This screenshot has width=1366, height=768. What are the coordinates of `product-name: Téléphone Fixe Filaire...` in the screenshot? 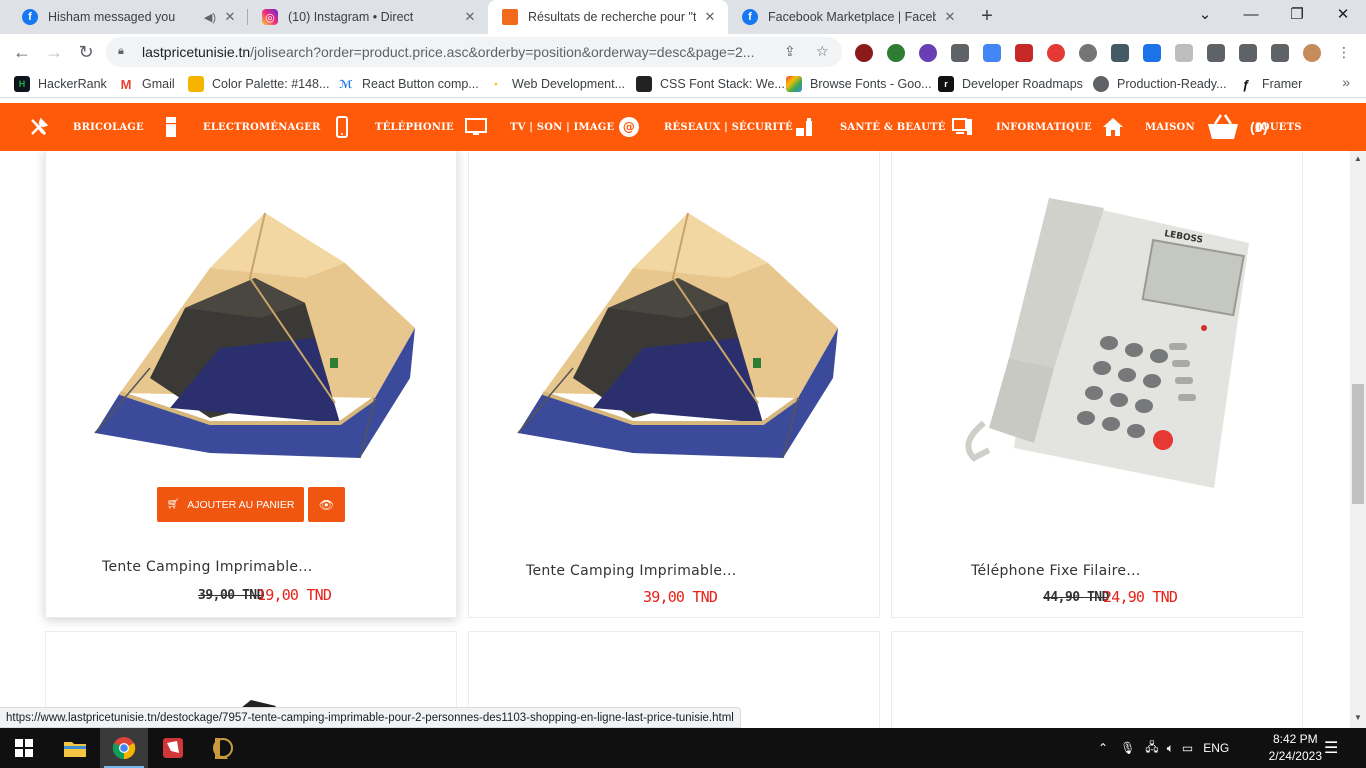 It's located at (1056, 571).